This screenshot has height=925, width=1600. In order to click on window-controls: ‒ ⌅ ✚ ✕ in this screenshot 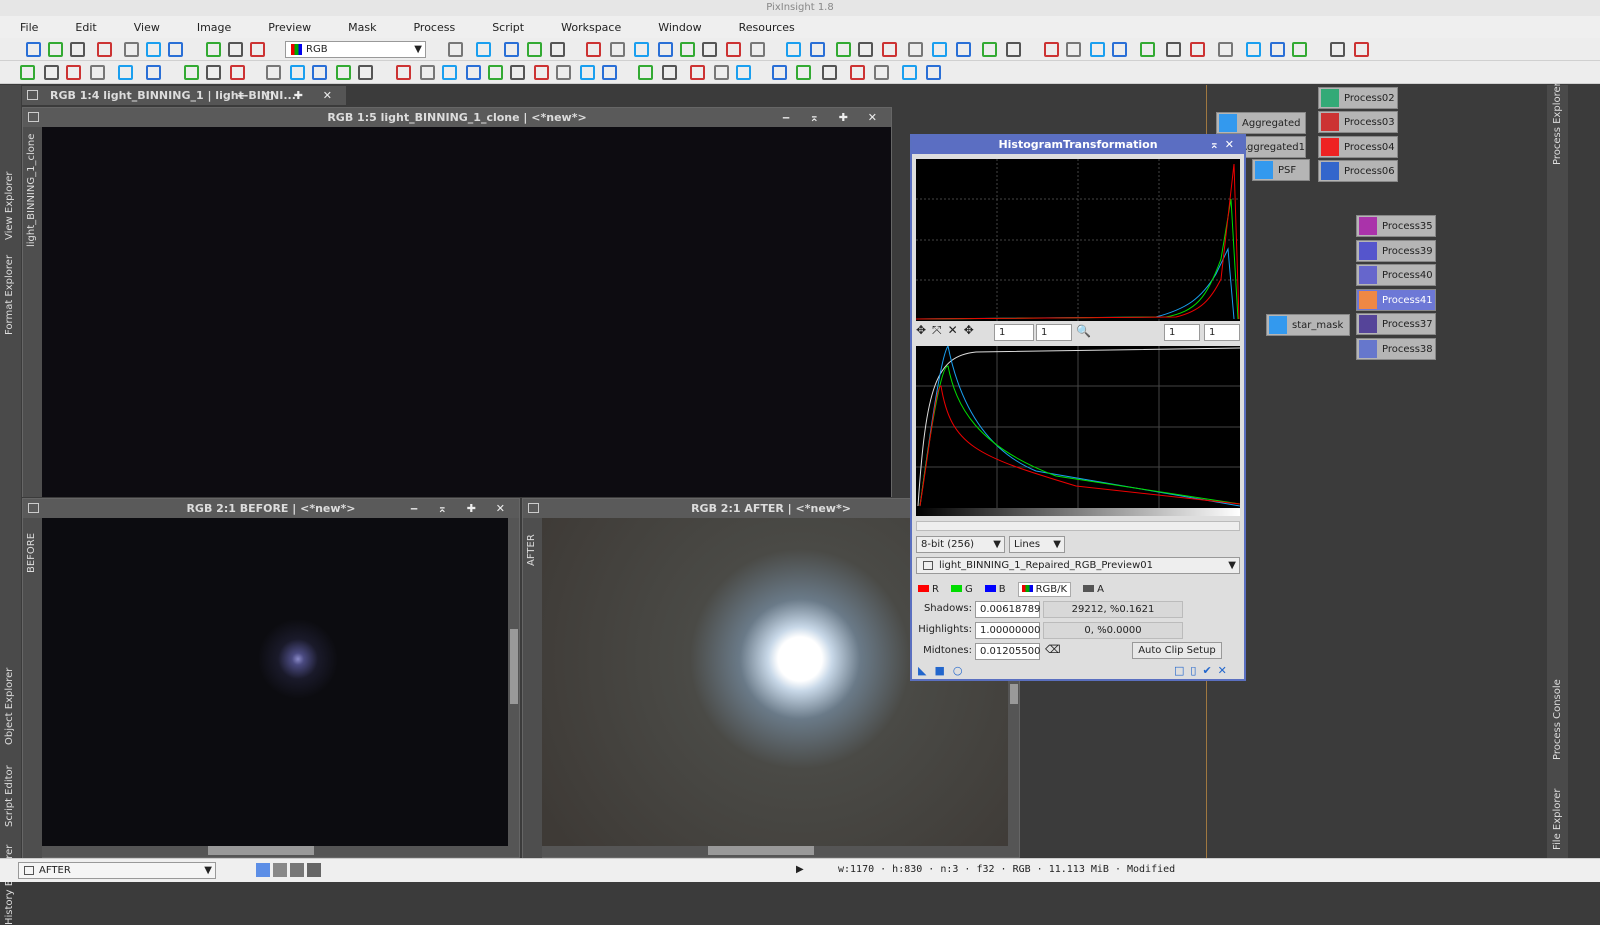, I will do `click(461, 508)`.